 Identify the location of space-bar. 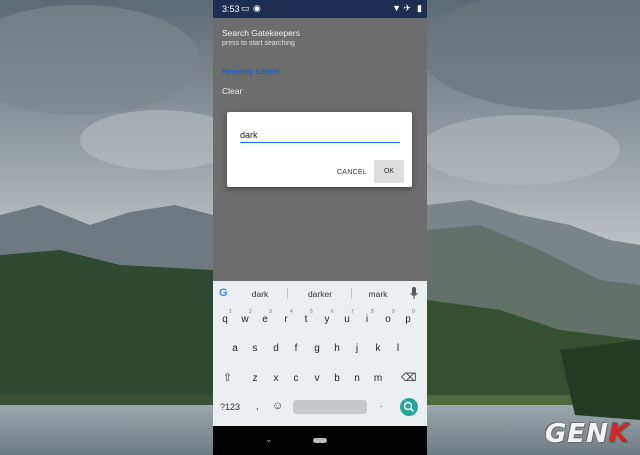
(330, 407).